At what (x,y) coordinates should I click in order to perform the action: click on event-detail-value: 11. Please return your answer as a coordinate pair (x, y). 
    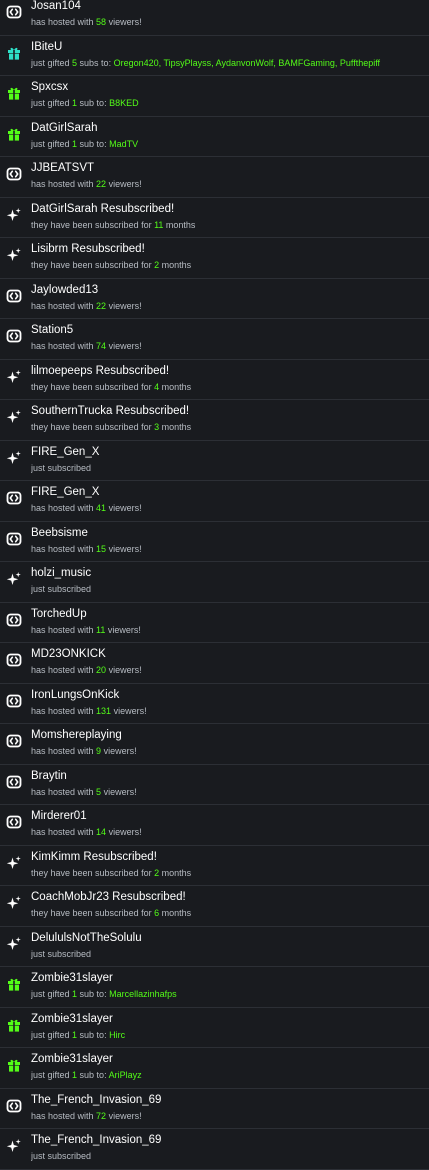
    Looking at the image, I should click on (101, 629).